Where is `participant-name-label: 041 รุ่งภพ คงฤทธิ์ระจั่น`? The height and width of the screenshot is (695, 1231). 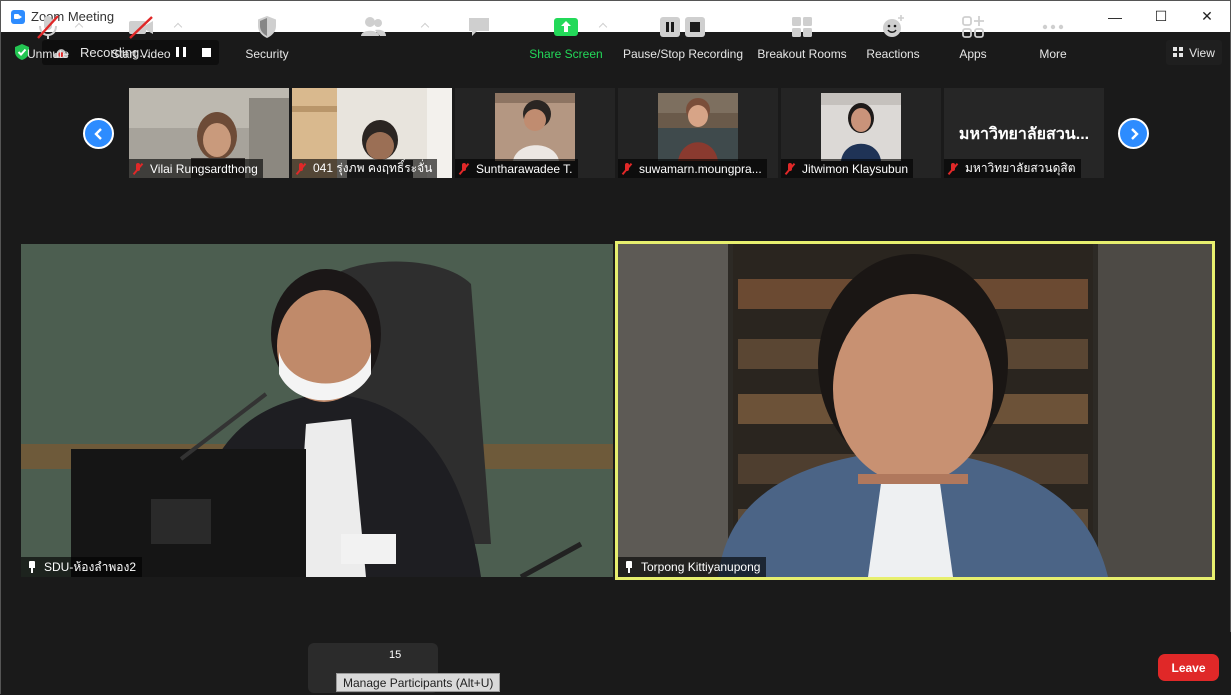
participant-name-label: 041 รุ่งภพ คงฤทธิ์ระจั่น is located at coordinates (365, 168).